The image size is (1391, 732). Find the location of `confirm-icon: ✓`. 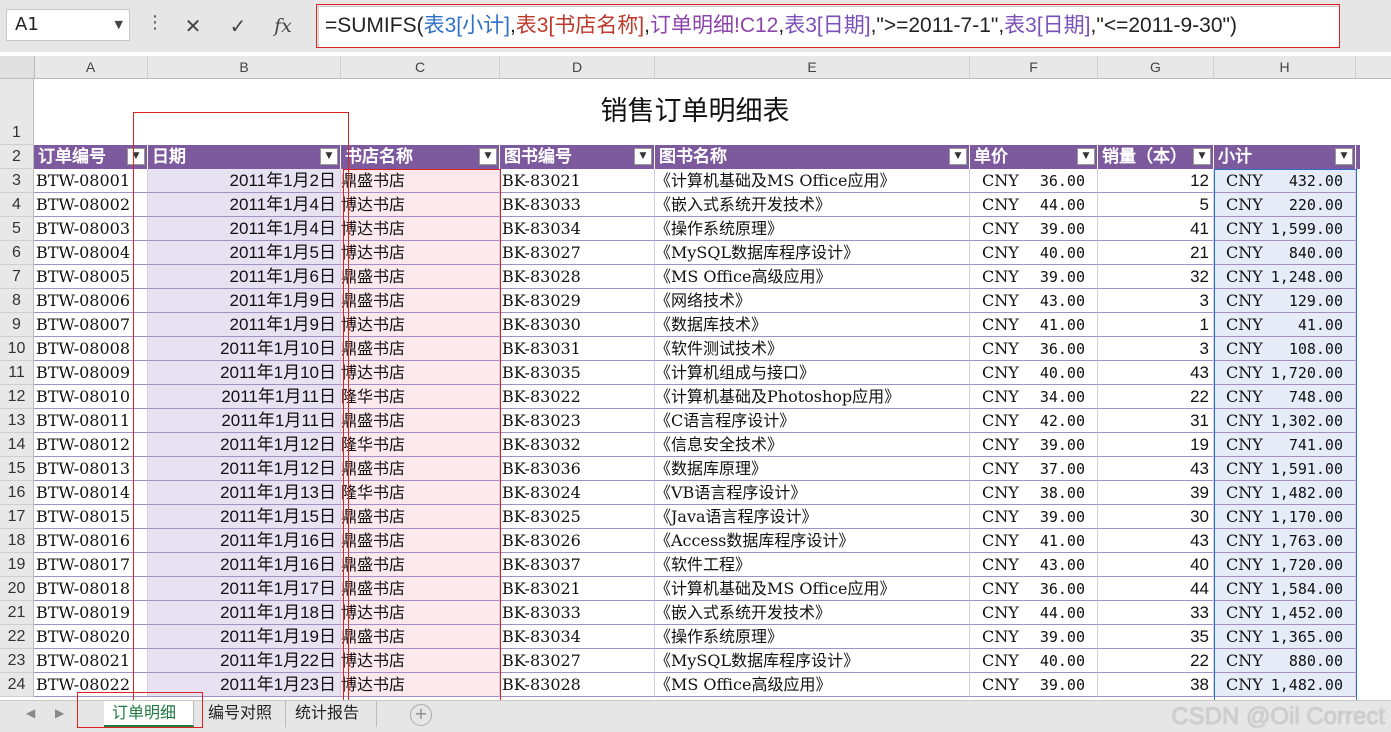

confirm-icon: ✓ is located at coordinates (238, 26).